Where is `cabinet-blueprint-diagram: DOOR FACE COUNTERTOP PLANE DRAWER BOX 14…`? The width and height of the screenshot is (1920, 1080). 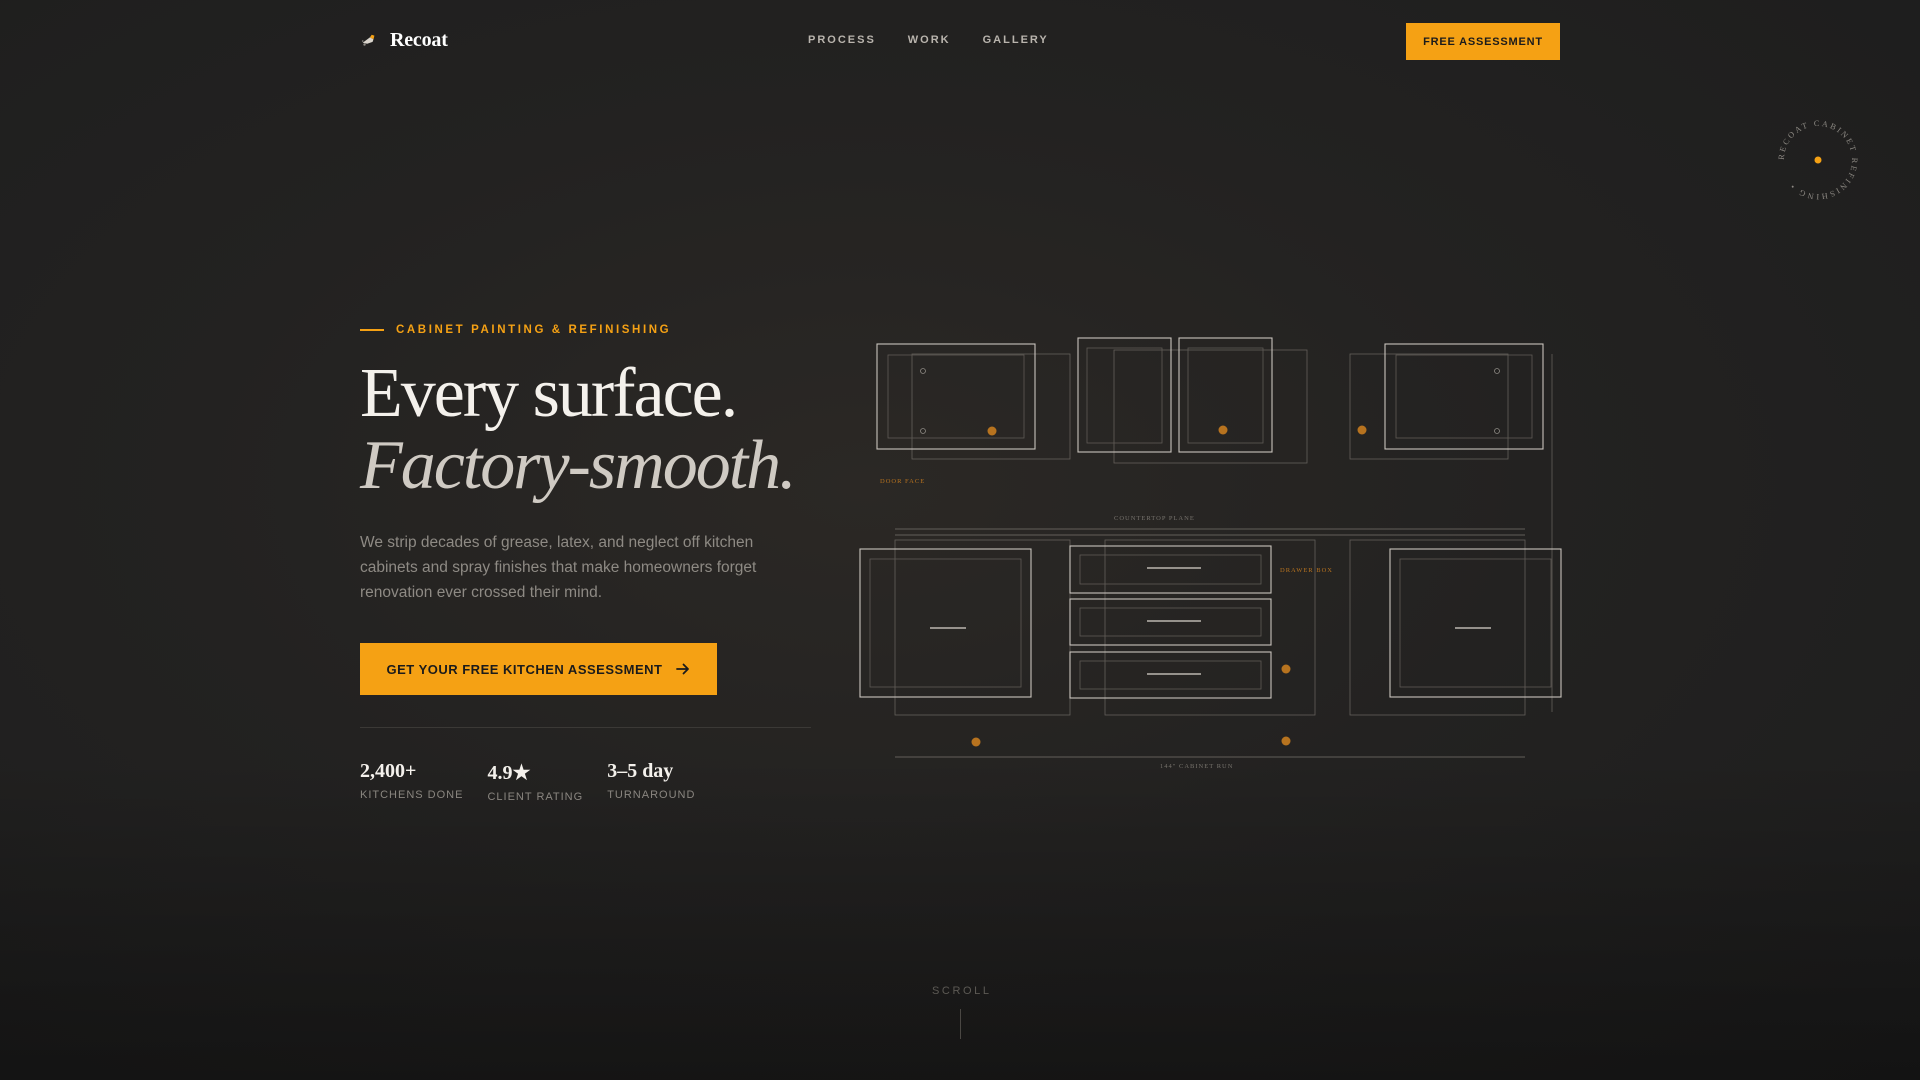 cabinet-blueprint-diagram: DOOR FACE COUNTERTOP PLANE DRAWER BOX 14… is located at coordinates (1210, 553).